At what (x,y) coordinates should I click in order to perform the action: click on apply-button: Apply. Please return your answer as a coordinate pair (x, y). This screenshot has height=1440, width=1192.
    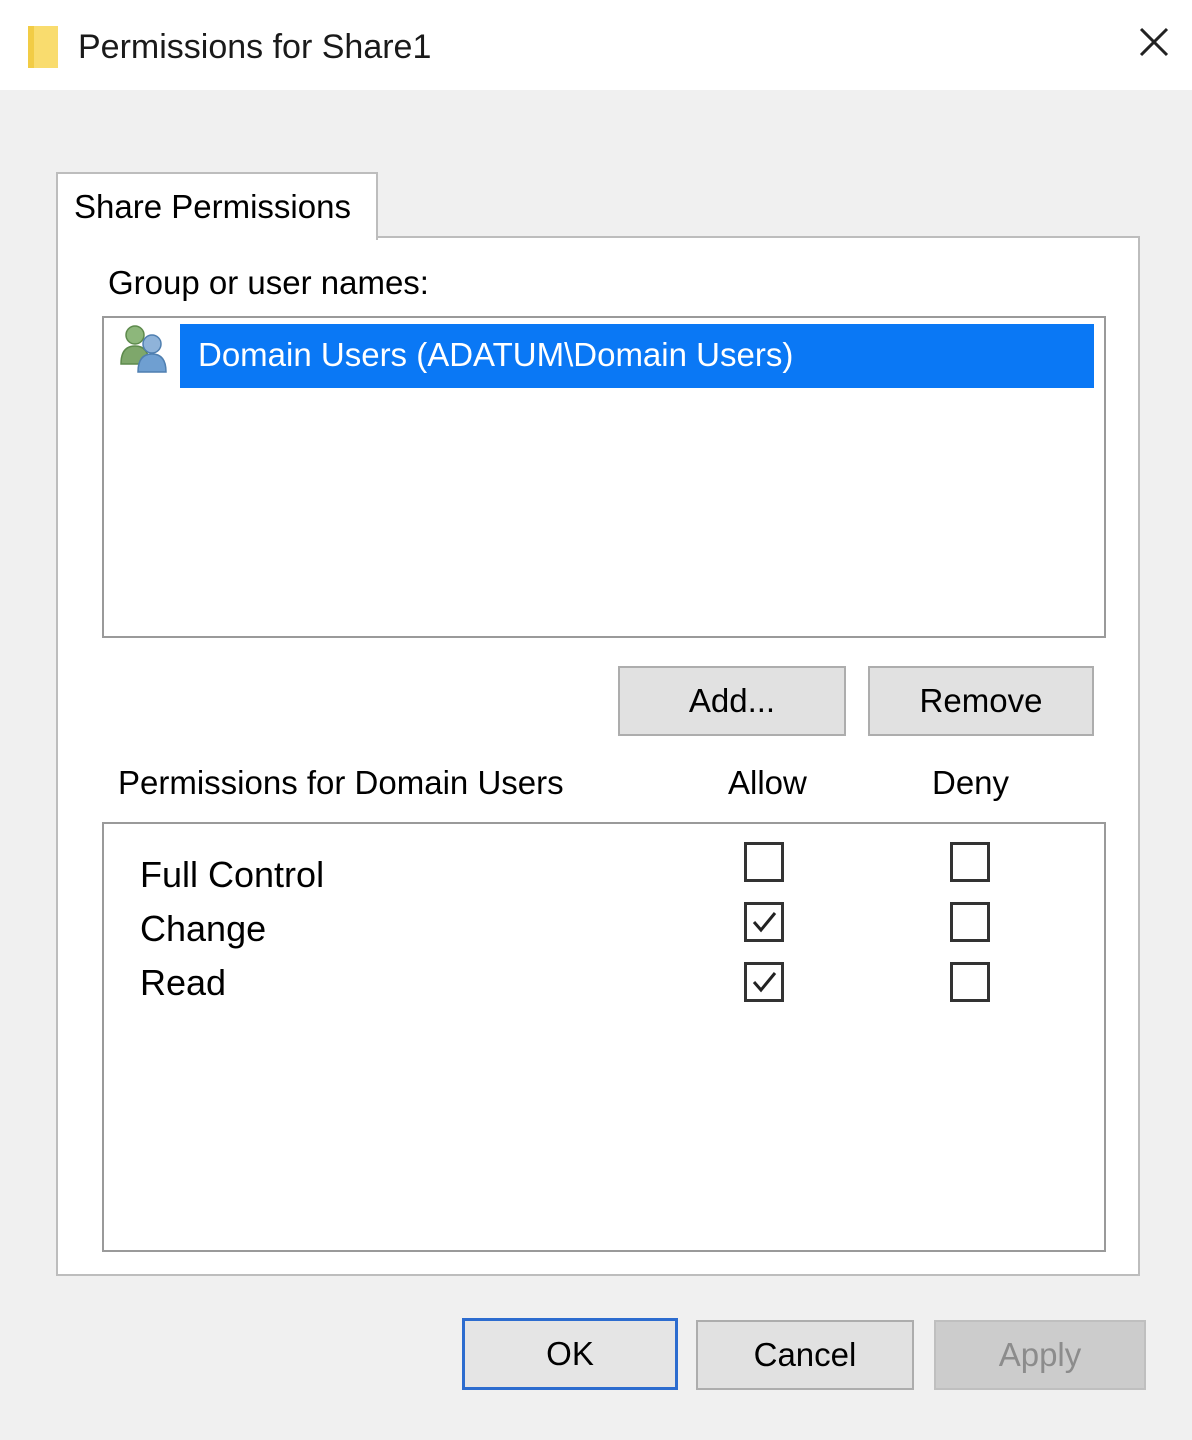
    Looking at the image, I should click on (1040, 1355).